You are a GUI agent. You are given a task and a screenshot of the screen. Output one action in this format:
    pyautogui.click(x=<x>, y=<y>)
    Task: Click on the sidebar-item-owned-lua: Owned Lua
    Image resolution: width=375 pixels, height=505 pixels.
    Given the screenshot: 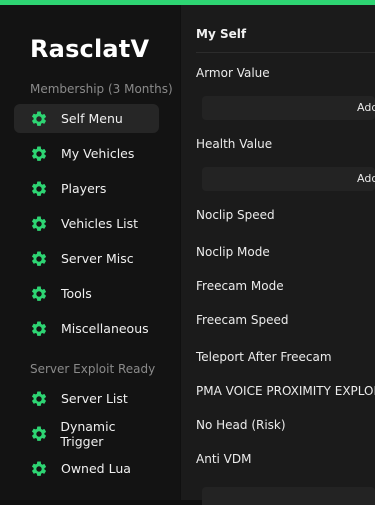 What is the action you would take?
    pyautogui.click(x=86, y=468)
    